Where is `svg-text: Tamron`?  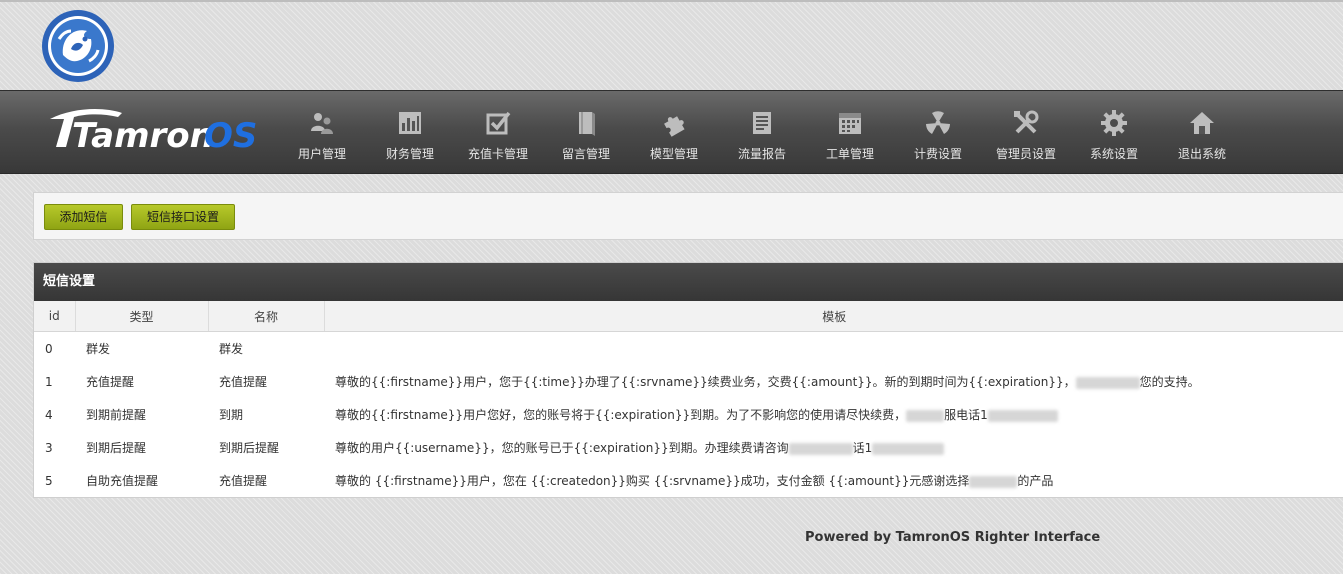
svg-text: Tamron is located at coordinates (143, 135).